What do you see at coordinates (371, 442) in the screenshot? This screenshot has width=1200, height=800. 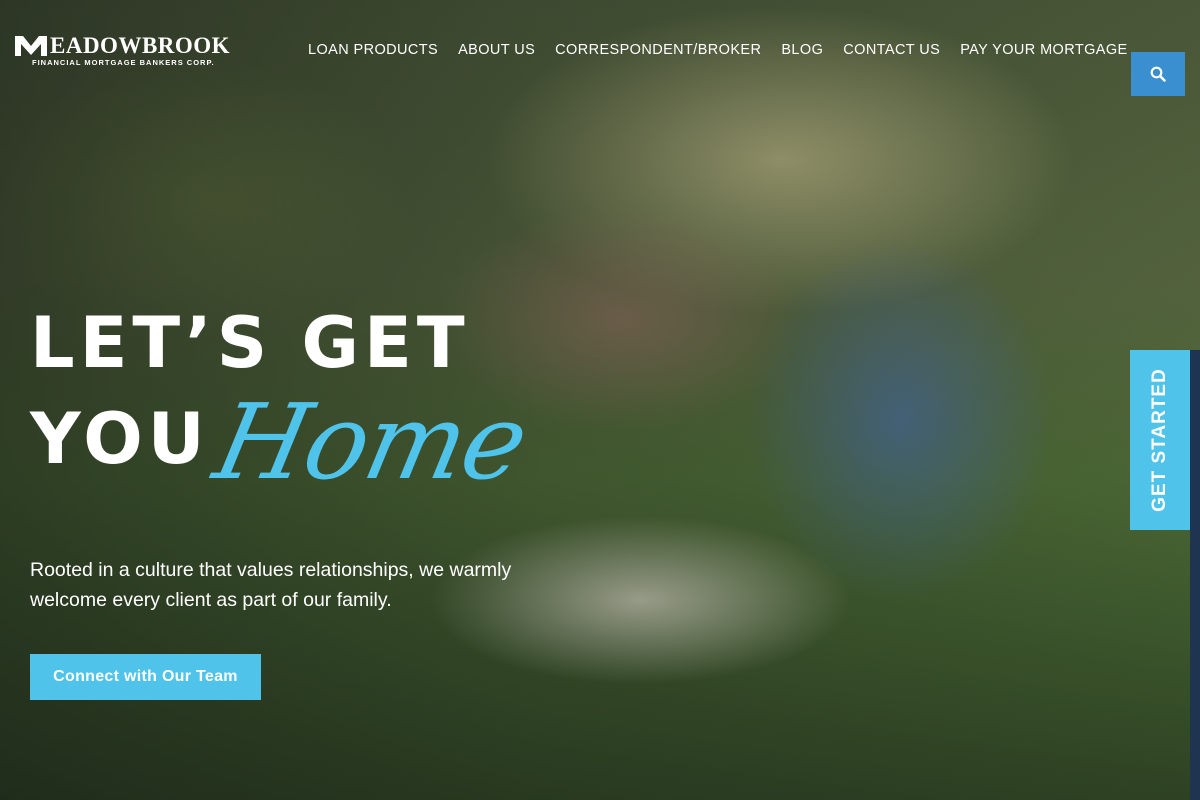 I see `headline-script-word: Home` at bounding box center [371, 442].